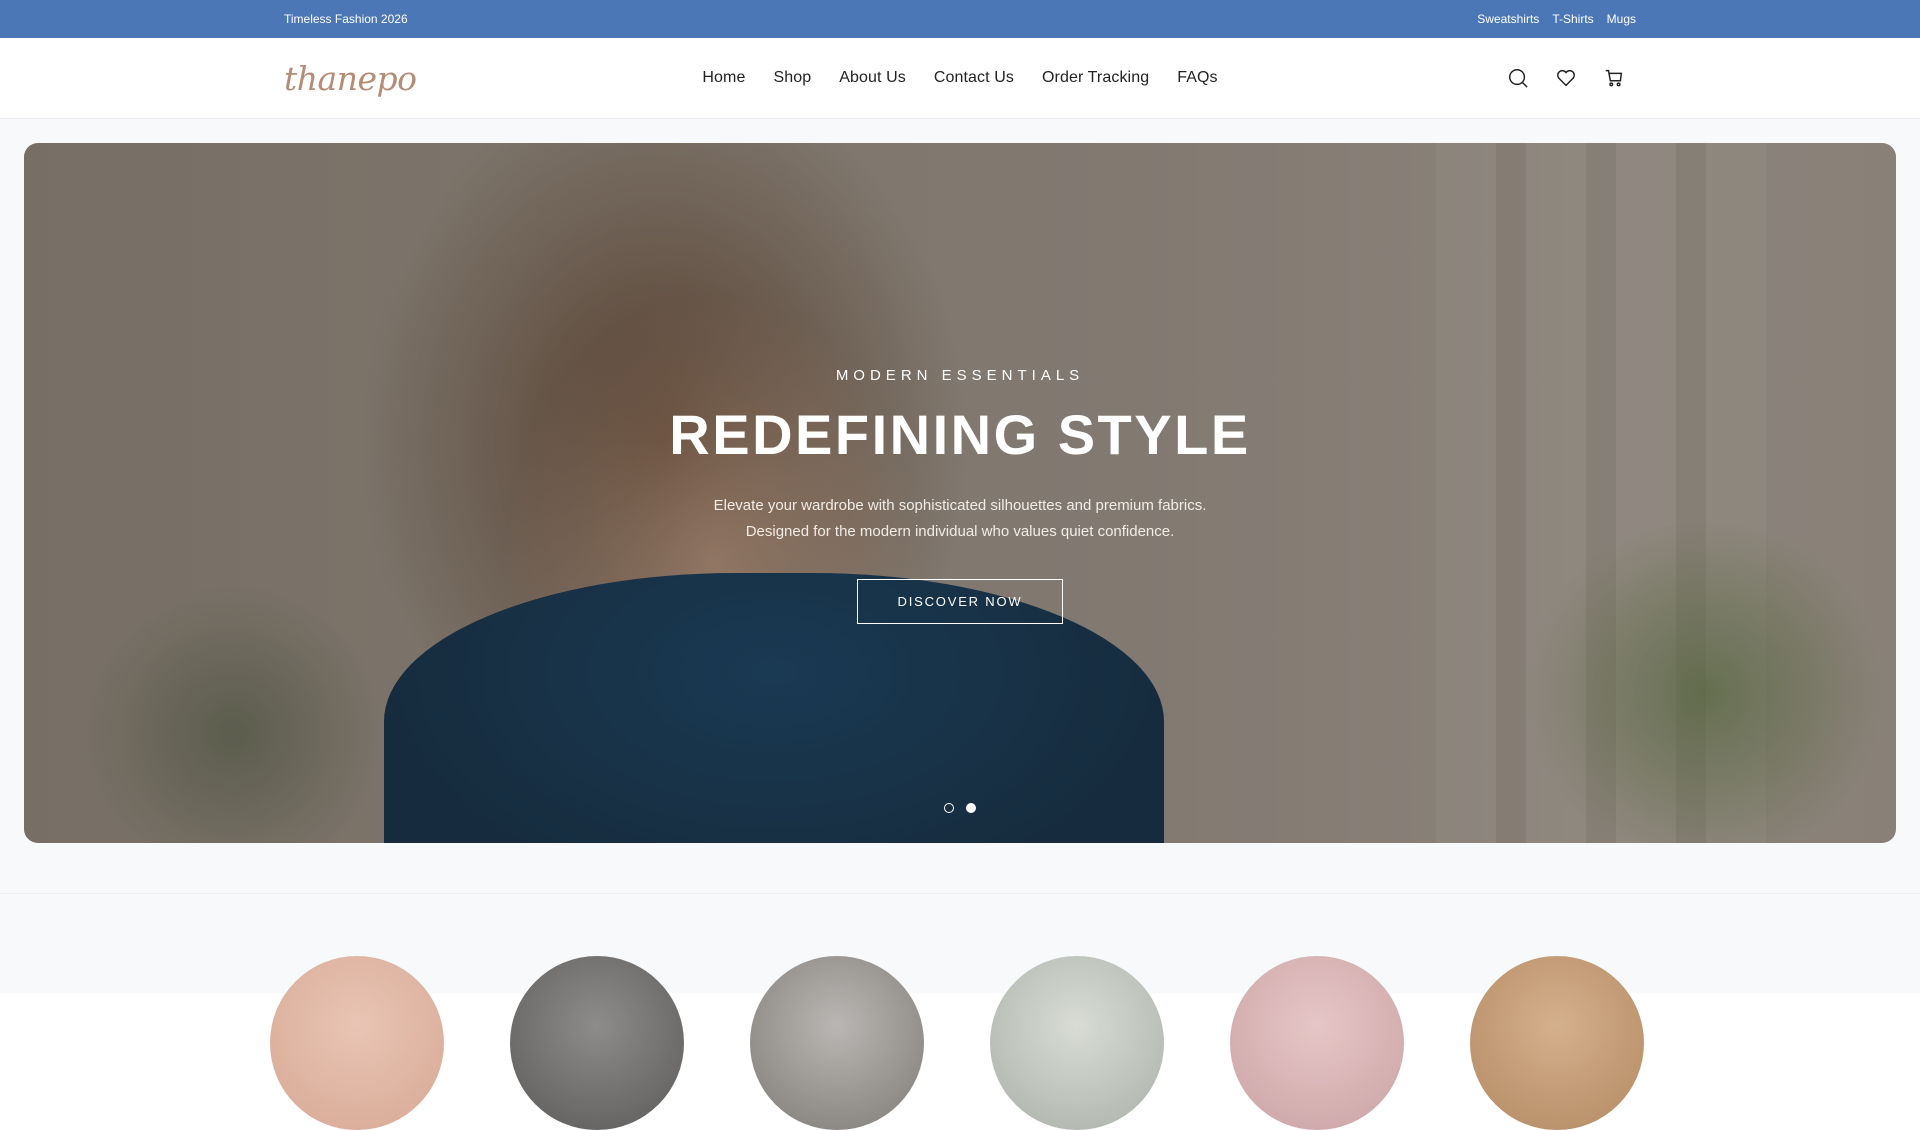  What do you see at coordinates (960, 601) in the screenshot?
I see `discover-now-button: DISCOVER NOW` at bounding box center [960, 601].